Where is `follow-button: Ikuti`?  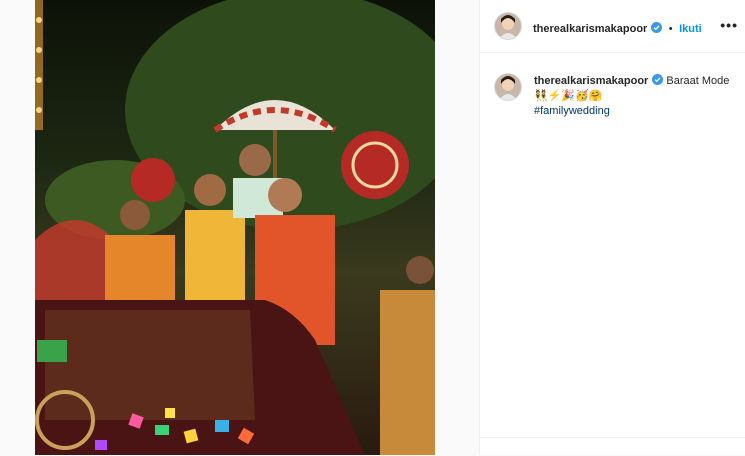 follow-button: Ikuti is located at coordinates (690, 29).